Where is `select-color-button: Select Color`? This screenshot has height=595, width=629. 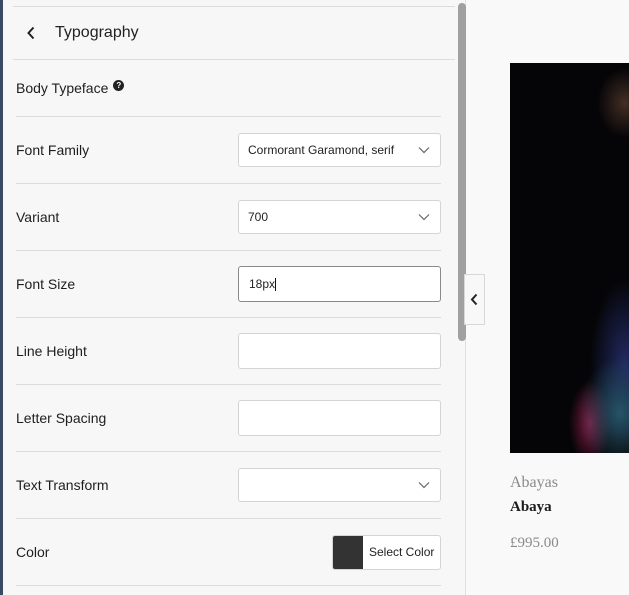 select-color-button: Select Color is located at coordinates (386, 552).